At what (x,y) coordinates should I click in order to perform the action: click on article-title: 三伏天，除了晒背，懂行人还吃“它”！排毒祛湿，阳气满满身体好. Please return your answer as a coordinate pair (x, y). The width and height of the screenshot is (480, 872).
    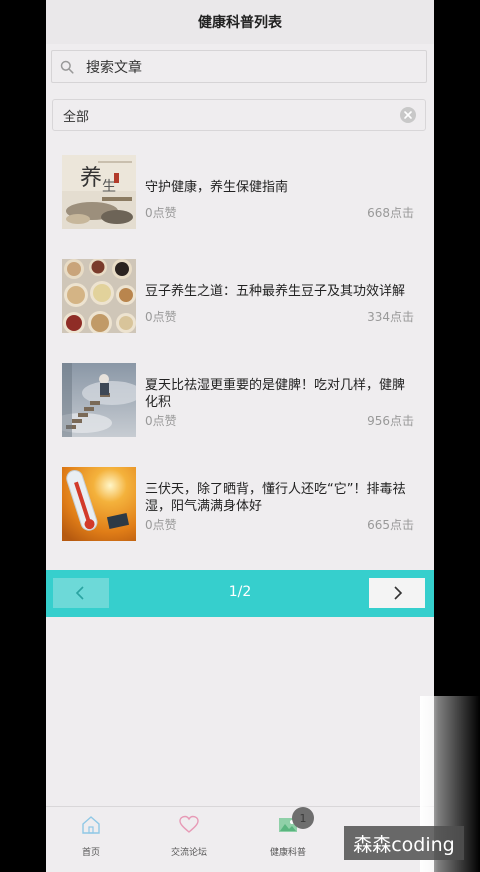
    Looking at the image, I should click on (275, 498).